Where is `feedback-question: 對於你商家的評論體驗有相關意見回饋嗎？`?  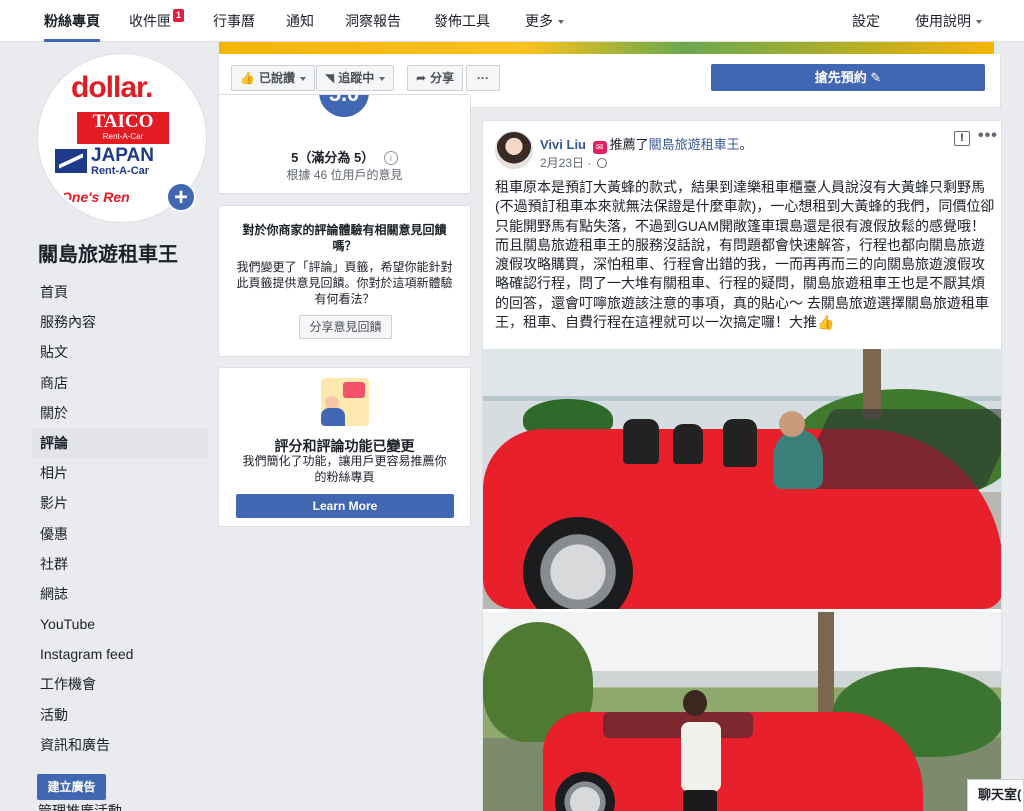 feedback-question: 對於你商家的評論體驗有相關意見回饋嗎？ is located at coordinates (344, 238).